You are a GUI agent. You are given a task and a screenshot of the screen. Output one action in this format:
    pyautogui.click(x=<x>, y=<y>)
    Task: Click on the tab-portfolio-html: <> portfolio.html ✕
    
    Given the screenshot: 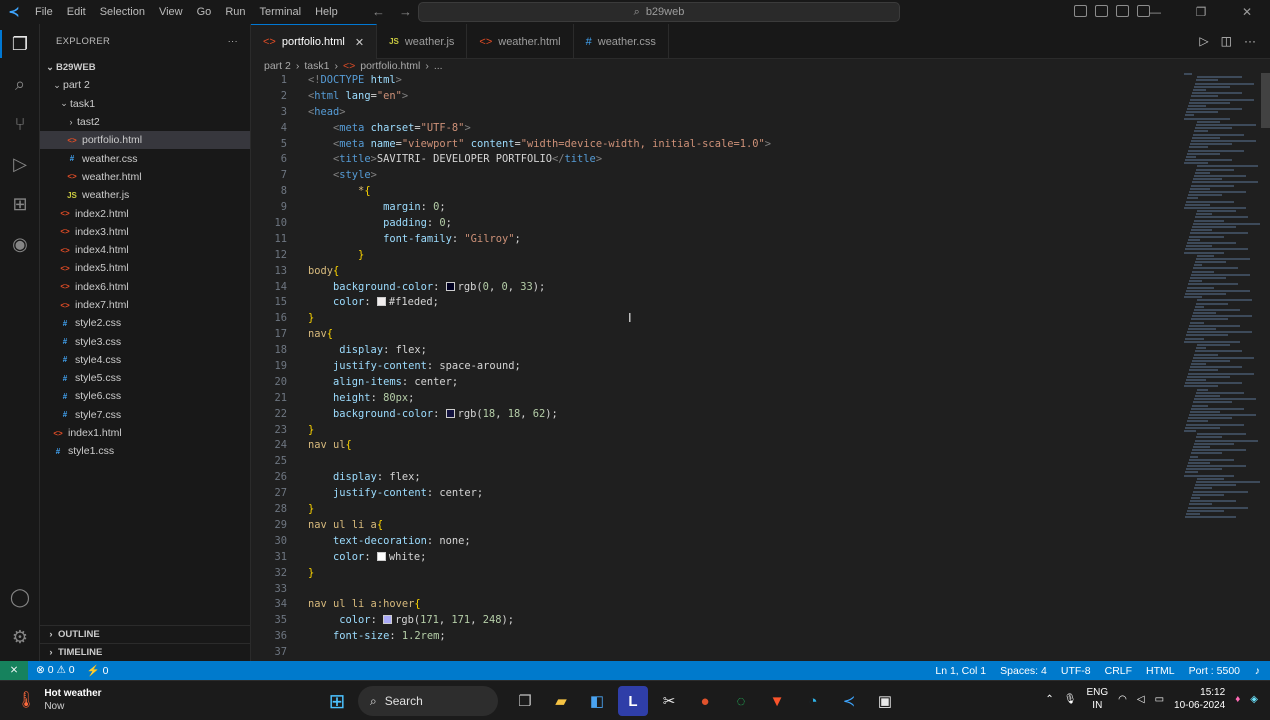 What is the action you would take?
    pyautogui.click(x=314, y=41)
    